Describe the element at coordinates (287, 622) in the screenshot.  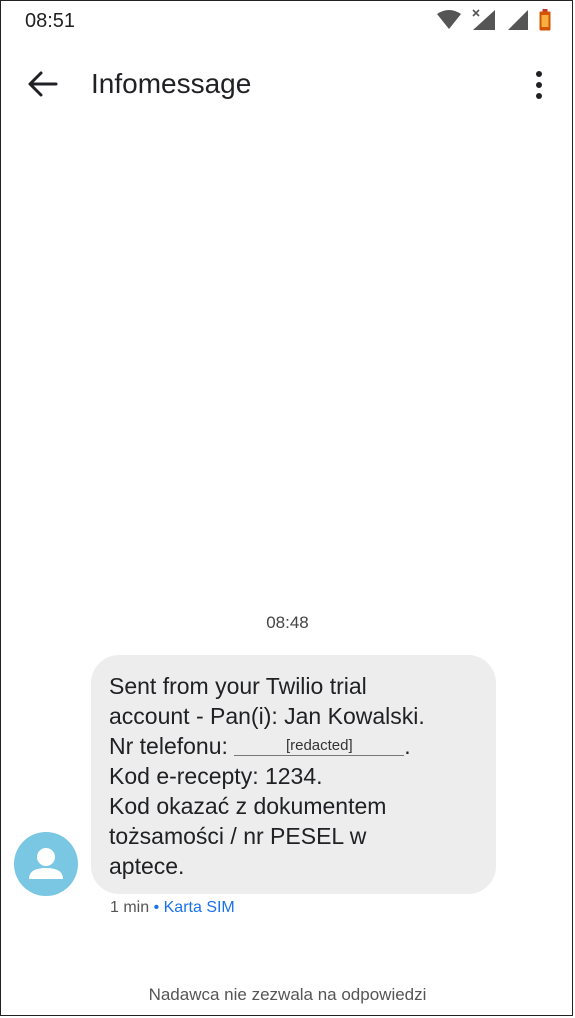
I see `message-timestamp: 08:48` at that location.